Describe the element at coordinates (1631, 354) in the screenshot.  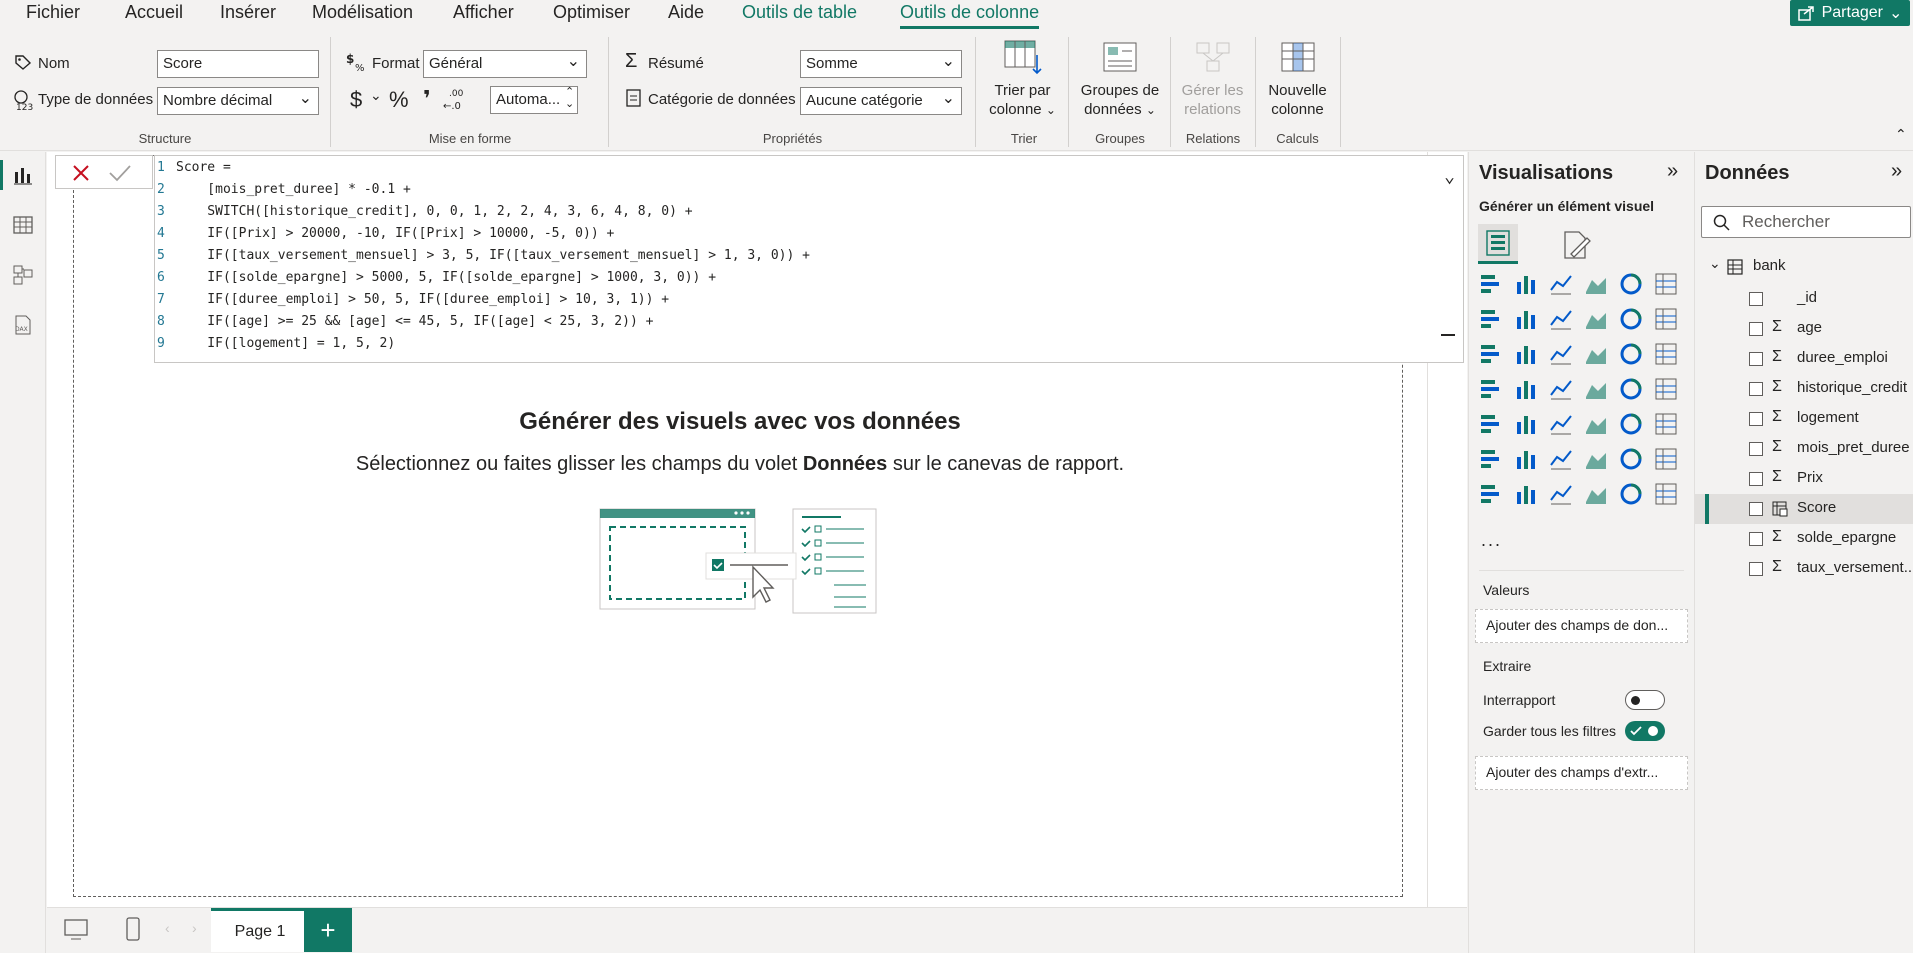
I see `donut-chart-icon` at that location.